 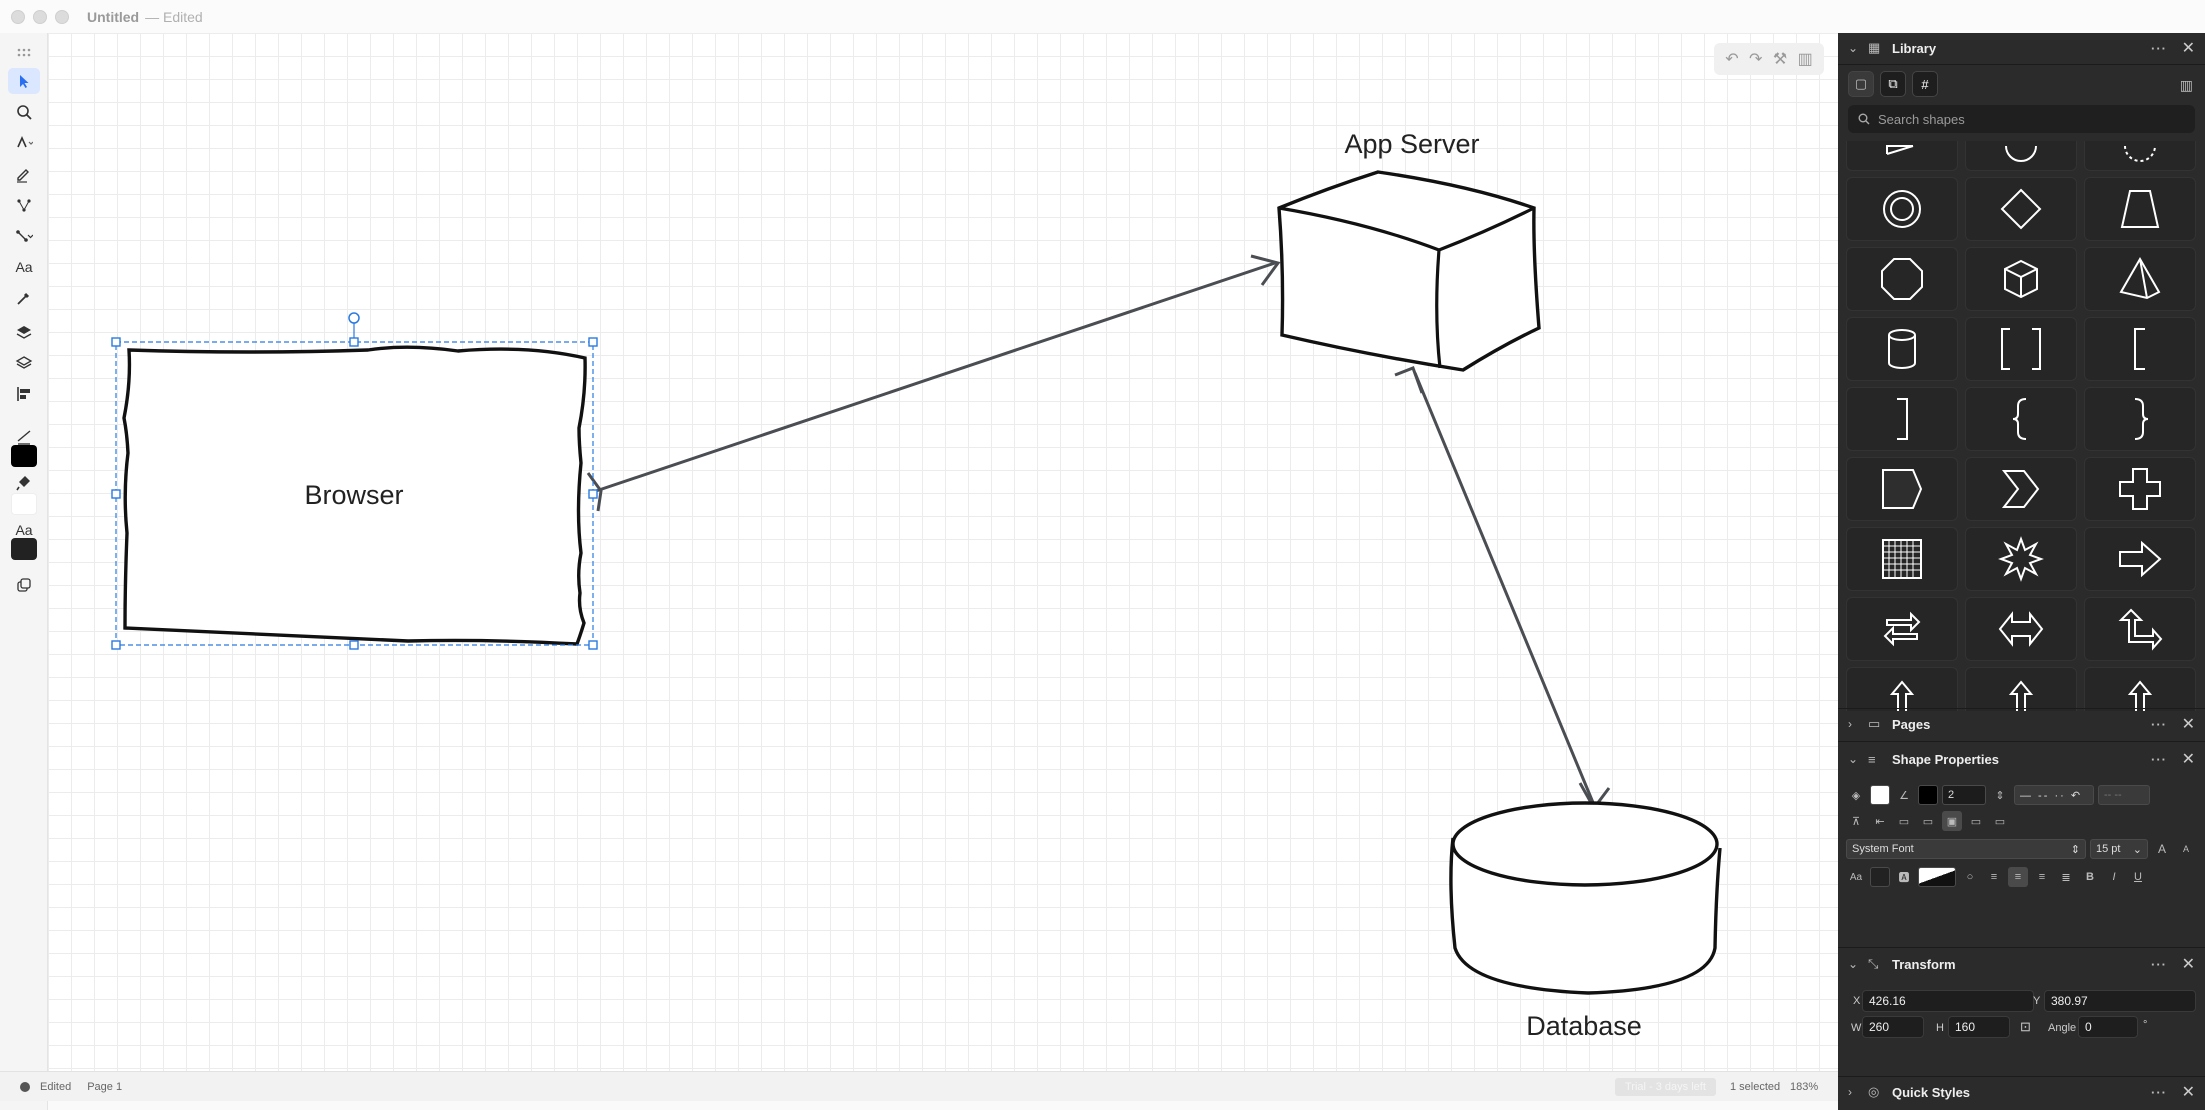 I want to click on shape-pentagon-tab, so click(x=1902, y=489).